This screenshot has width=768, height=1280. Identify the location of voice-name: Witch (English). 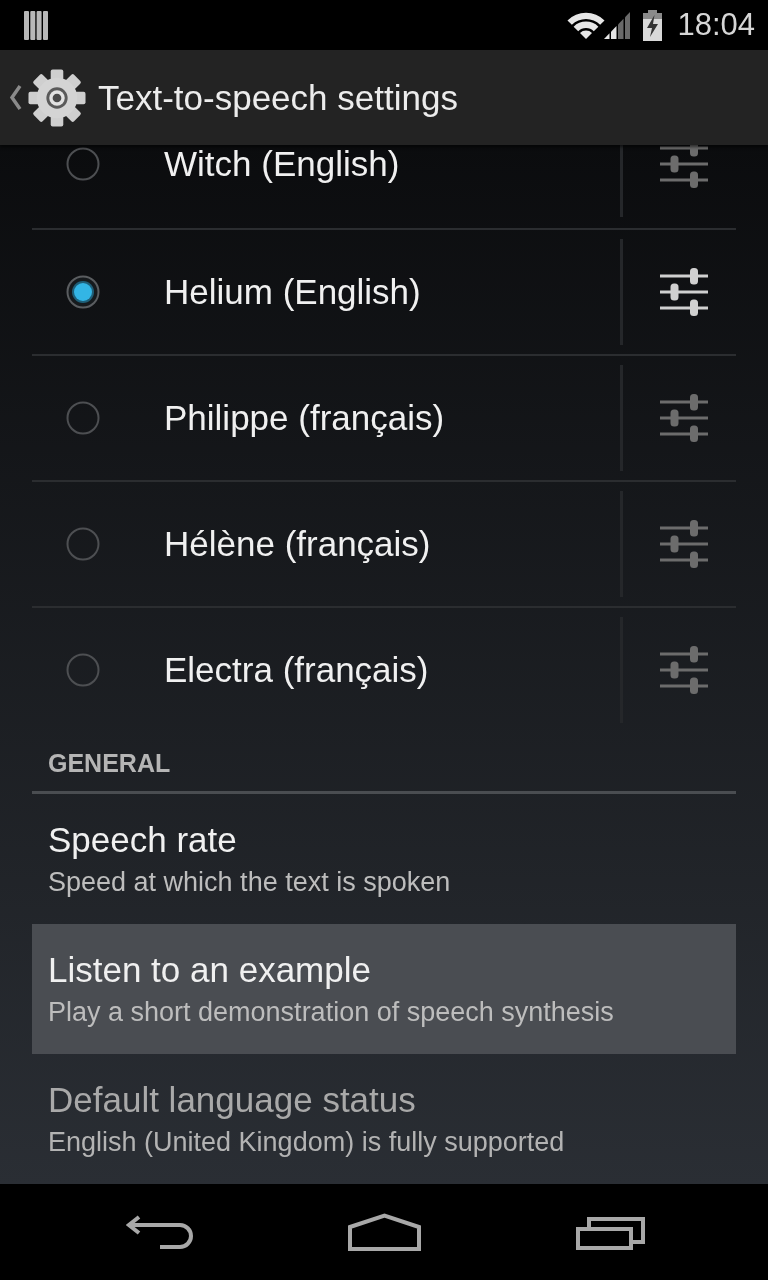
(392, 164).